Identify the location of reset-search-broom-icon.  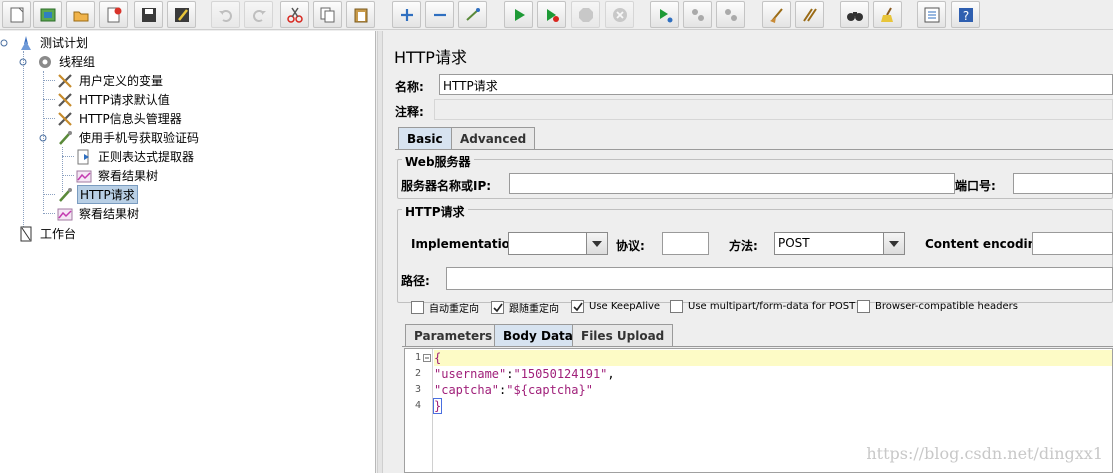
(887, 14).